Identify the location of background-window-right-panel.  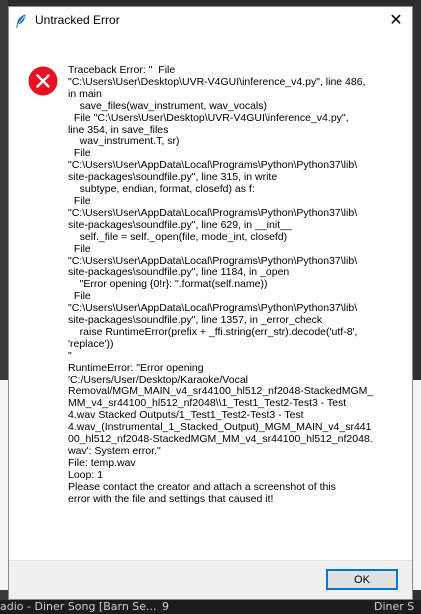
(417, 485).